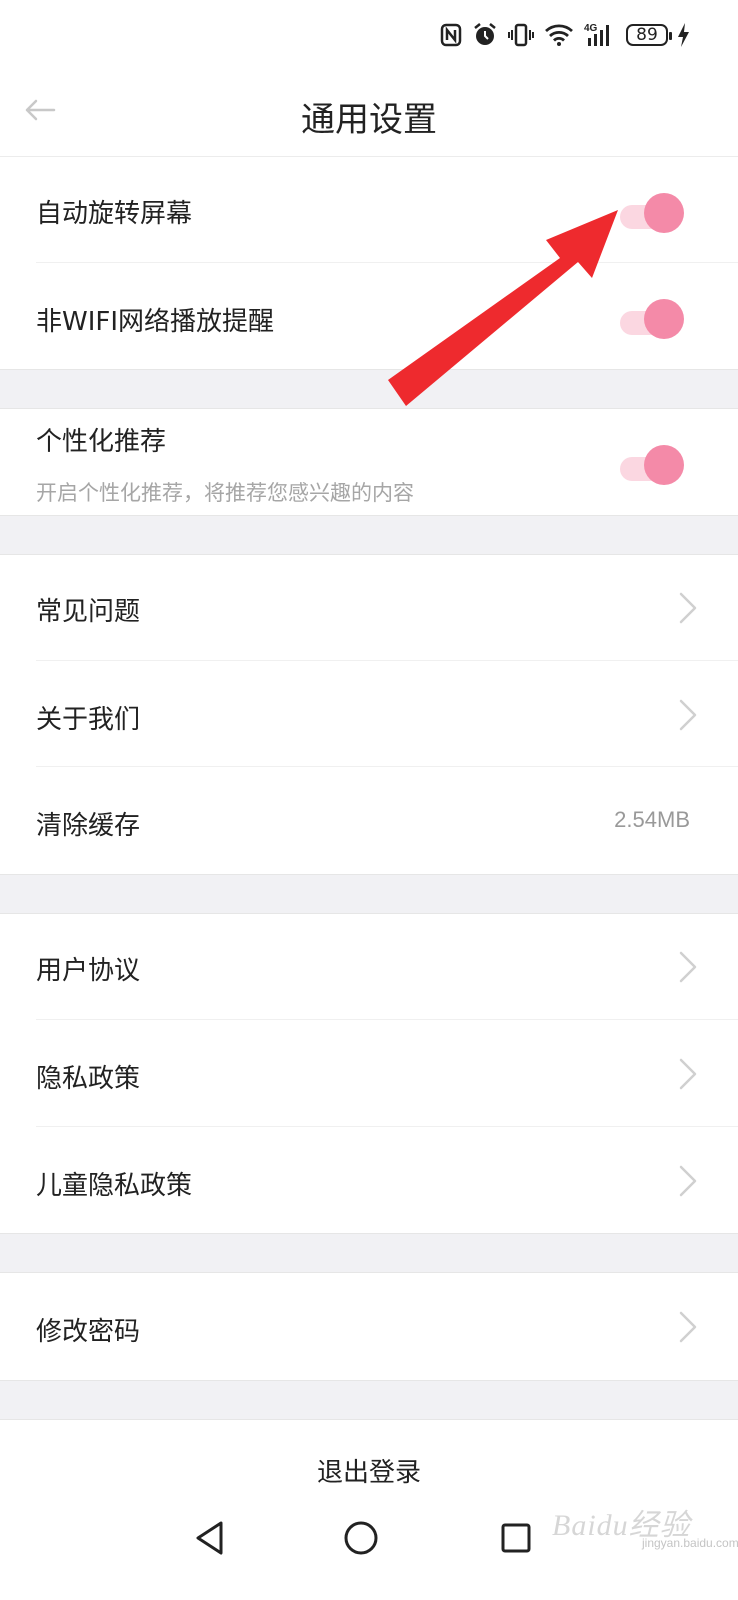 The image size is (738, 1600). I want to click on personalized-toggle, so click(652, 467).